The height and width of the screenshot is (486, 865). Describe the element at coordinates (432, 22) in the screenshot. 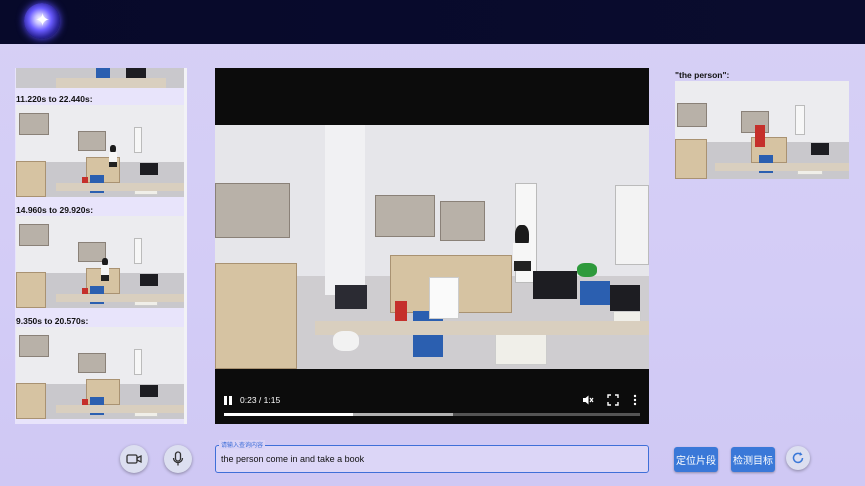

I see `top-bar: ✦` at that location.